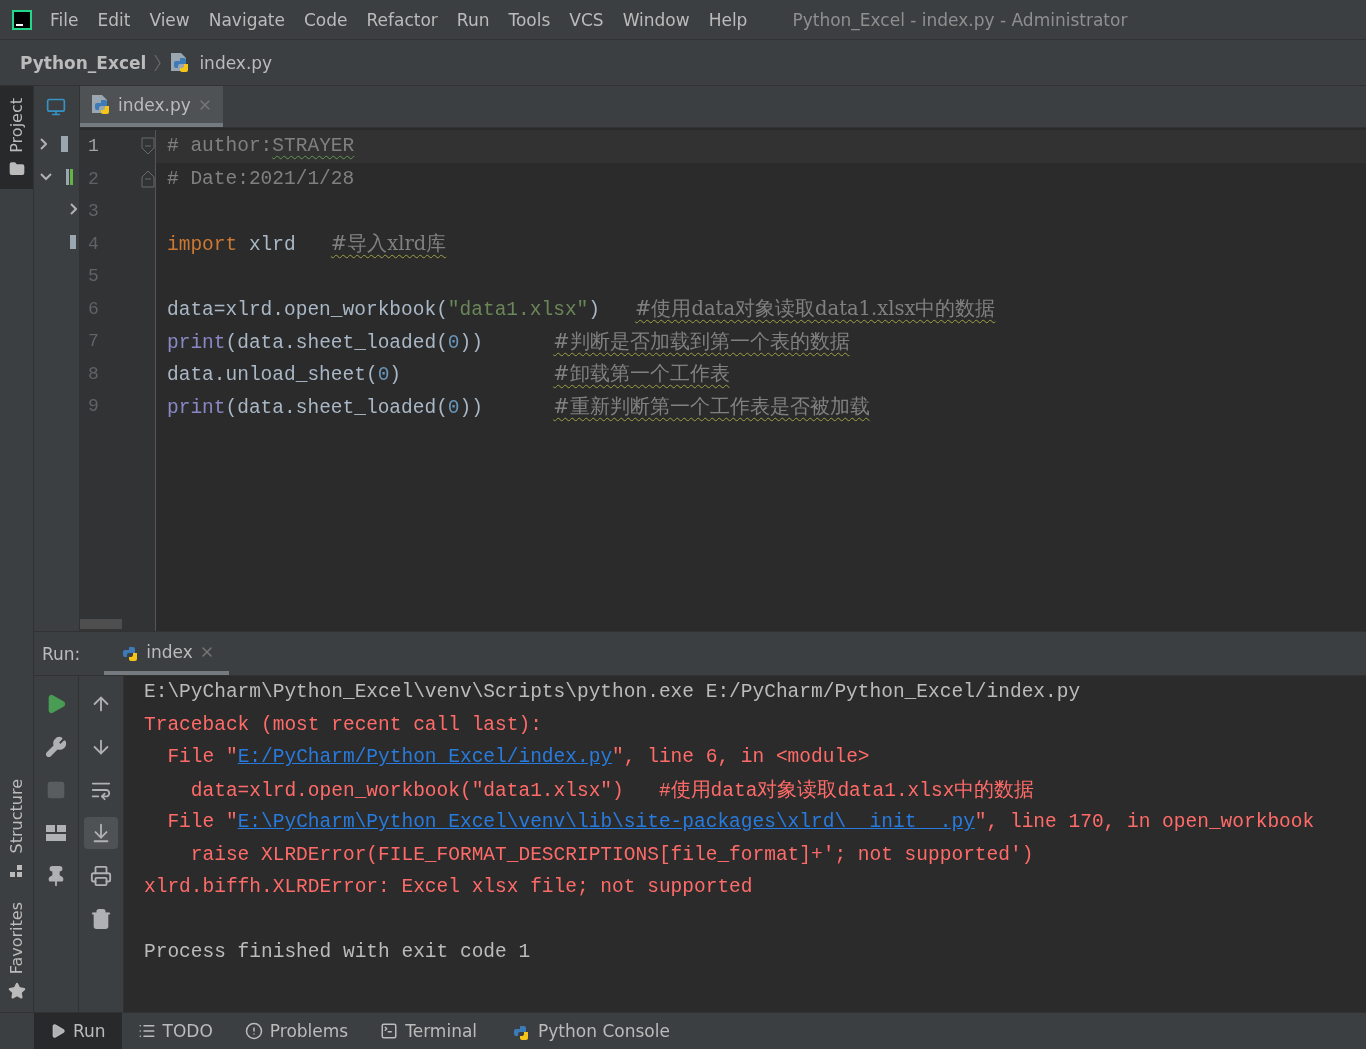 Image resolution: width=1366 pixels, height=1049 pixels. Describe the element at coordinates (402, 19) in the screenshot. I see `menu-item: Refactor` at that location.